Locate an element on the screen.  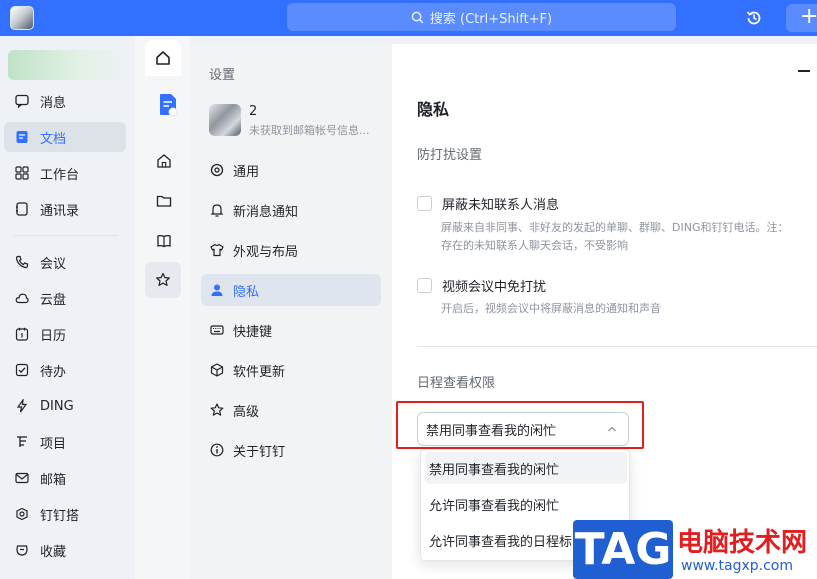
sidebar-item-contacts: 通讯录 is located at coordinates (65, 209).